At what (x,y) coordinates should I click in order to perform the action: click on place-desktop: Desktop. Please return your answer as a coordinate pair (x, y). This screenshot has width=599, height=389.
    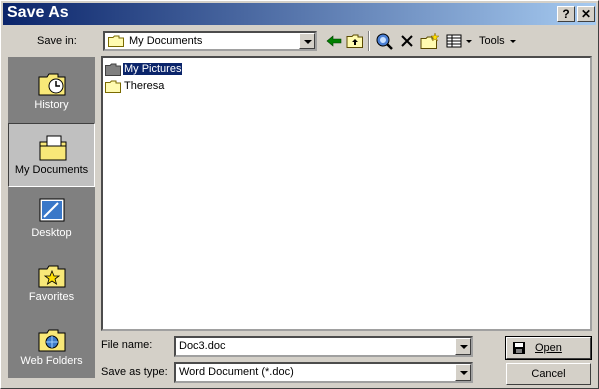
    Looking at the image, I should click on (51, 219).